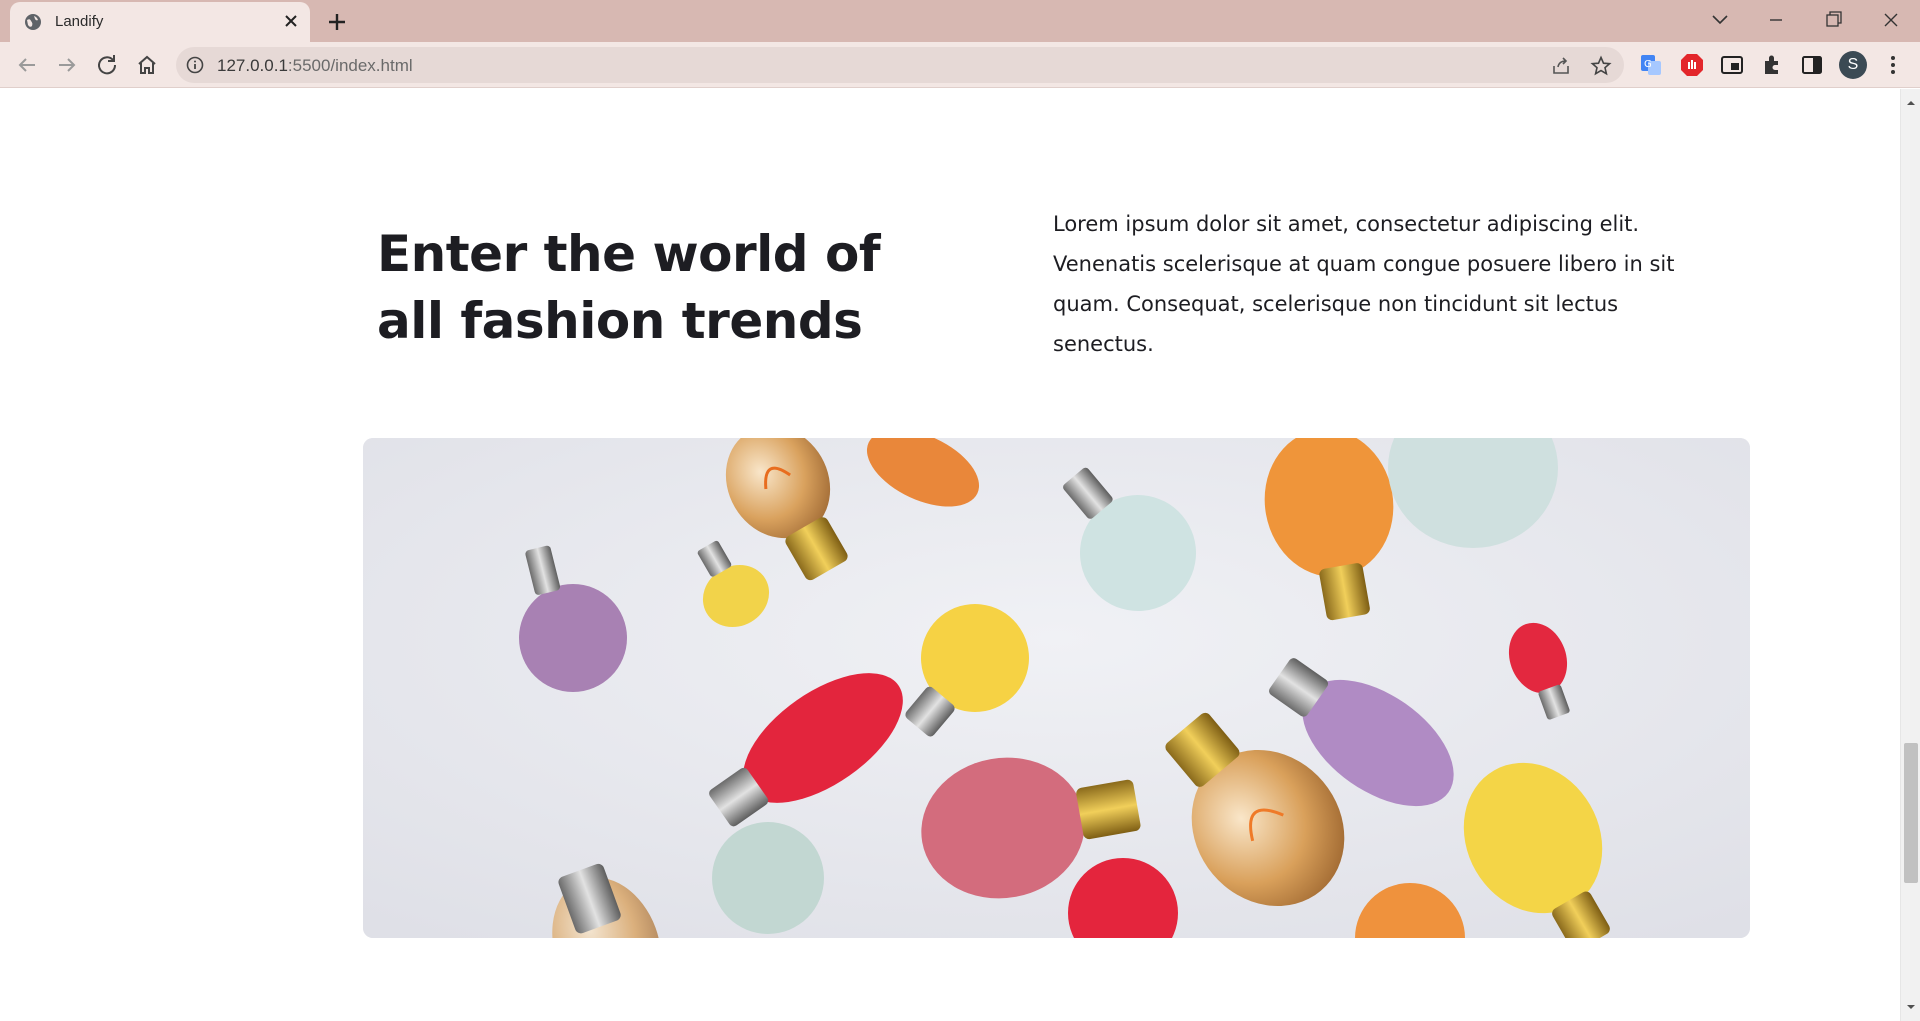 This screenshot has width=1920, height=1021. What do you see at coordinates (1893, 65) in the screenshot?
I see `menu-dots-icon` at bounding box center [1893, 65].